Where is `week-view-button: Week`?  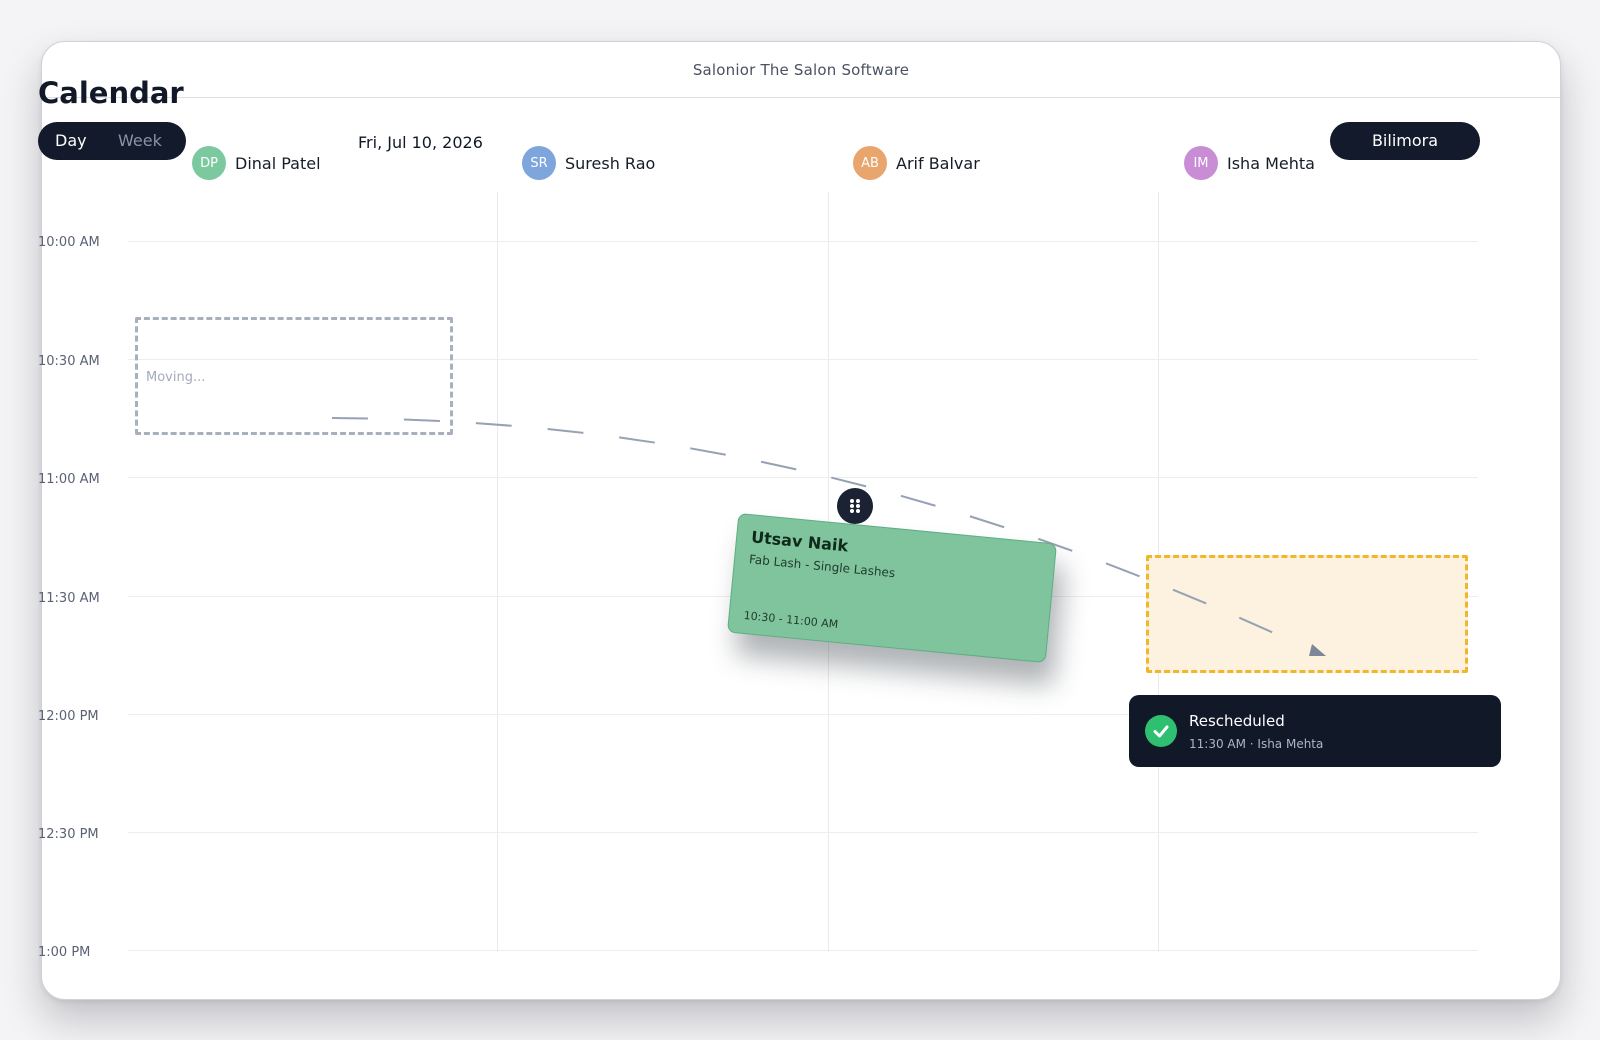
week-view-button: Week is located at coordinates (140, 141).